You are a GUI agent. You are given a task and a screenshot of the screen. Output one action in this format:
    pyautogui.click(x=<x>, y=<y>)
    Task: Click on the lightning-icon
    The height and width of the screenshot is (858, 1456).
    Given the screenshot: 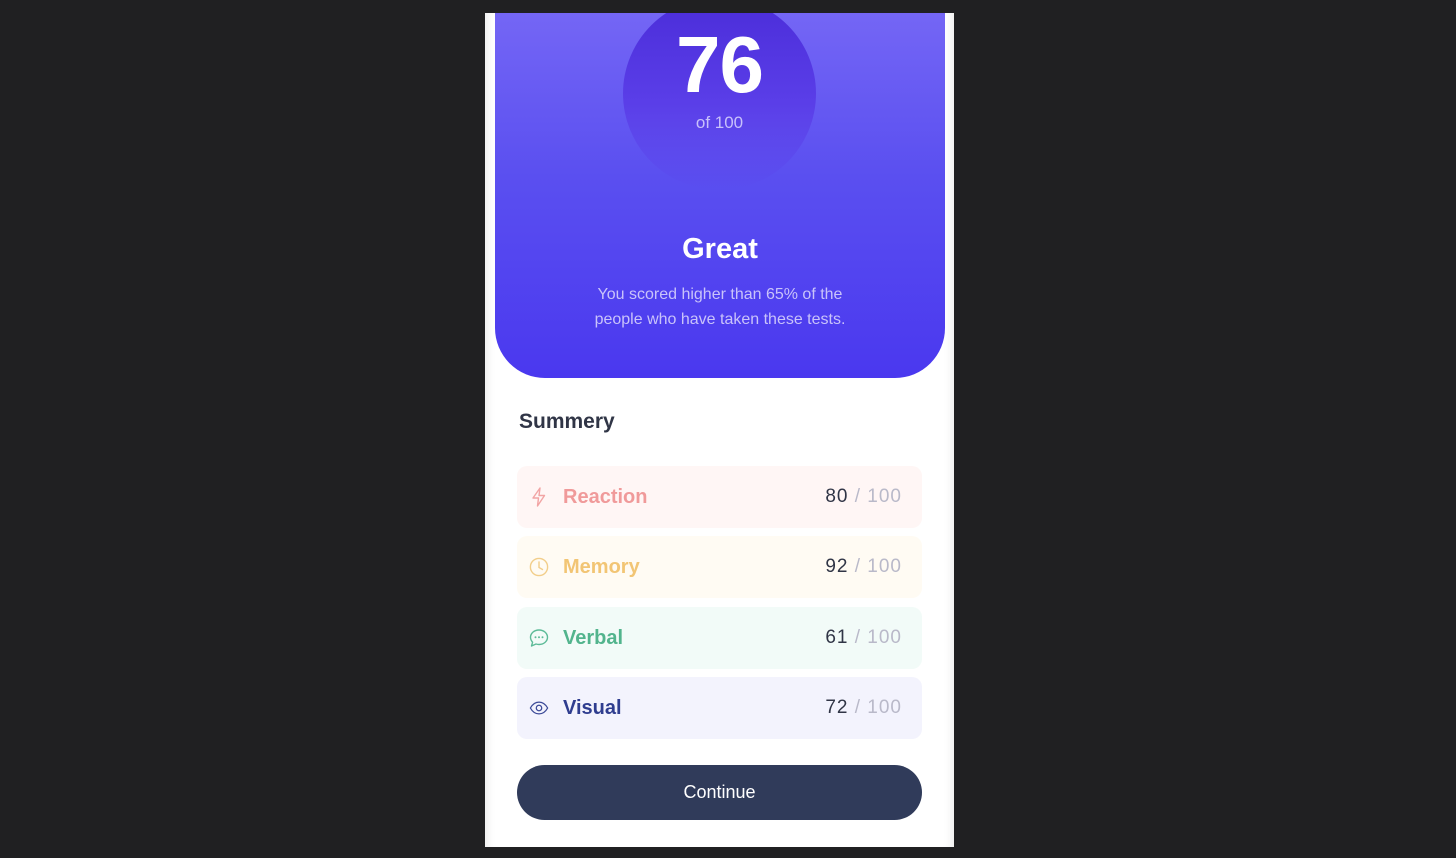 What is the action you would take?
    pyautogui.click(x=539, y=497)
    